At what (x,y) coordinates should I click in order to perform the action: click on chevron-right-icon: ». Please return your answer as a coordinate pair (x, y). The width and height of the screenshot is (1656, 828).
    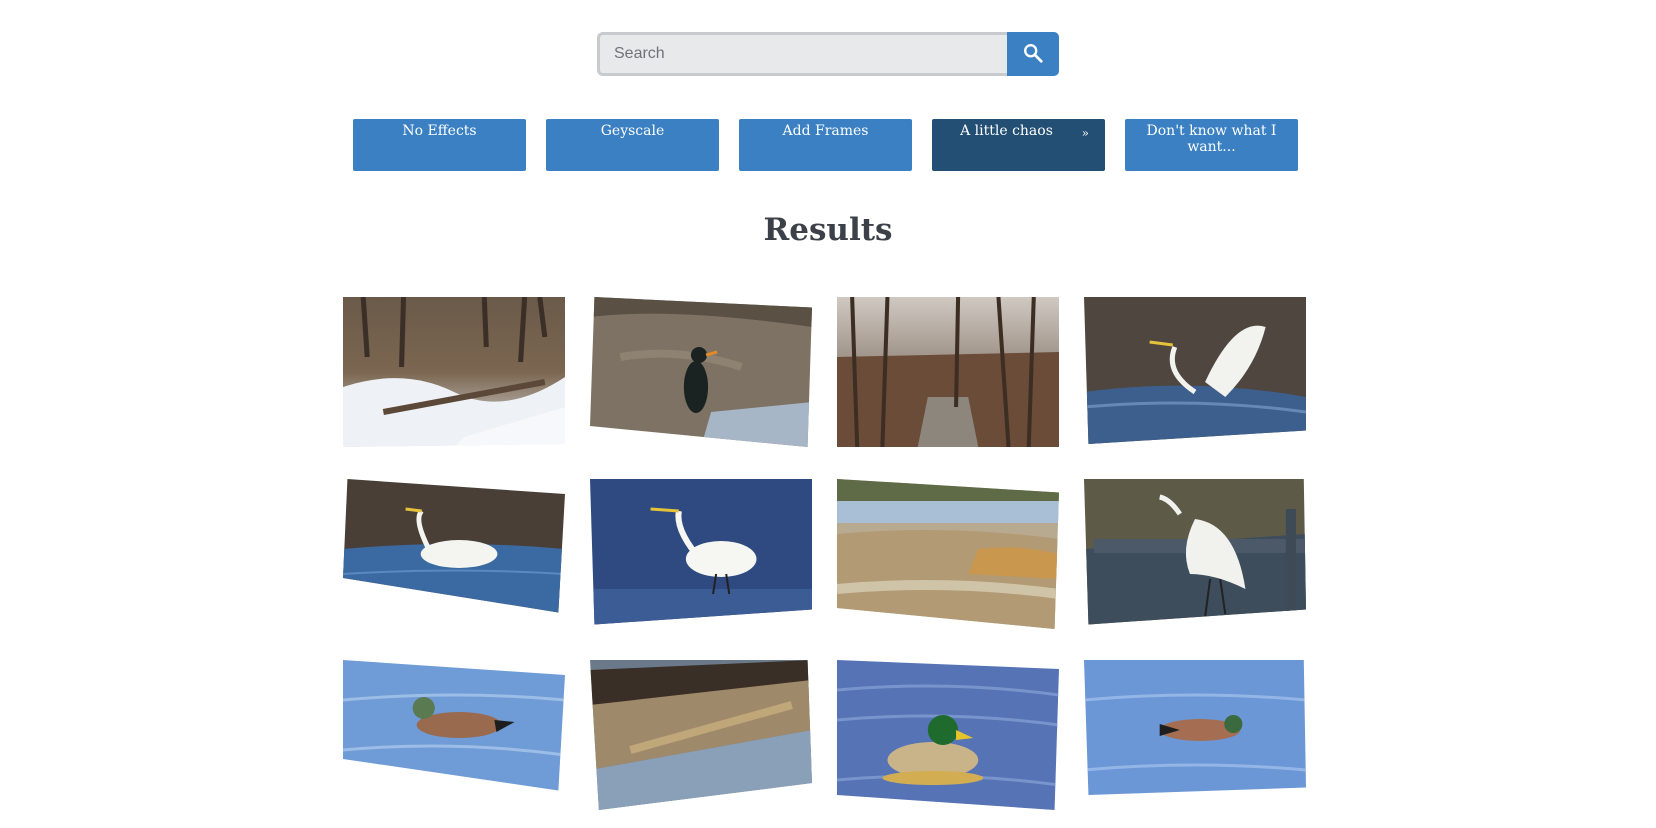
    Looking at the image, I should click on (1085, 133).